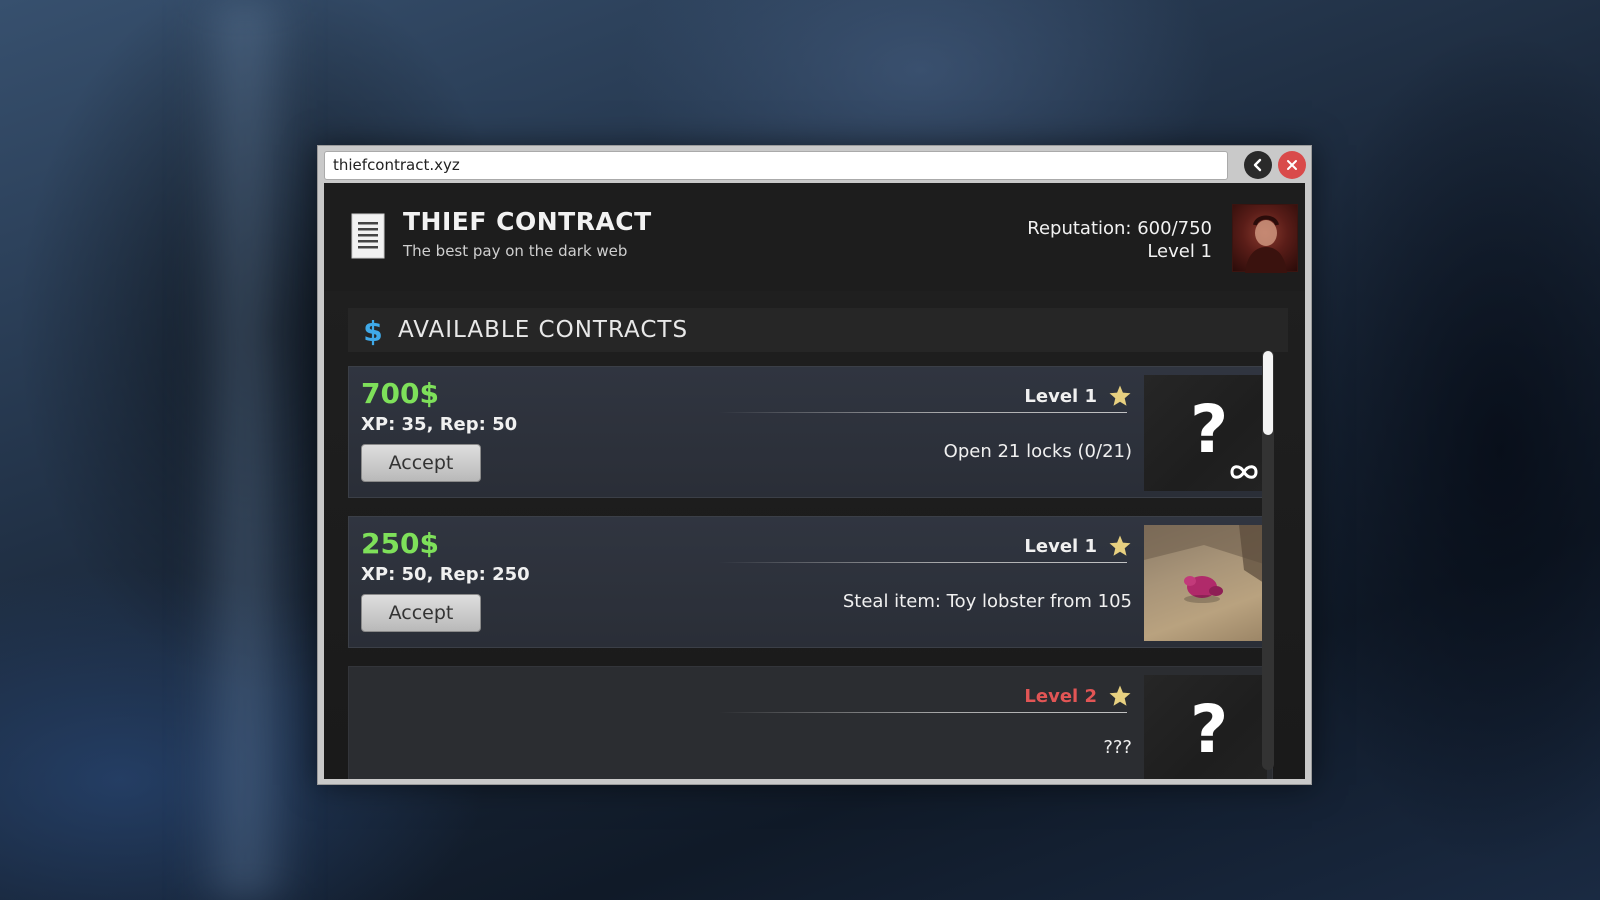 The image size is (1600, 900). Describe the element at coordinates (400, 393) in the screenshot. I see `contract-price: 700$` at that location.